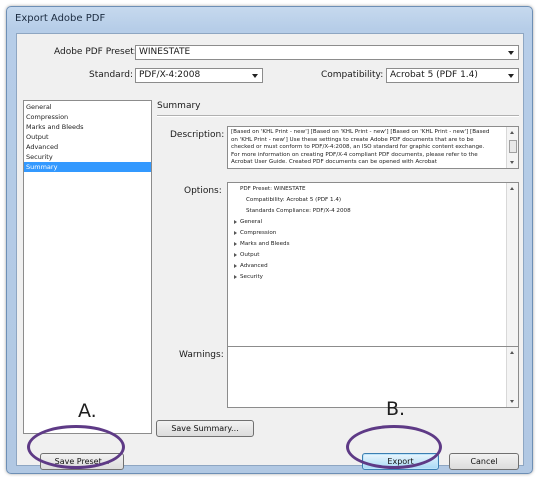 This screenshot has height=477, width=537. What do you see at coordinates (203, 191) in the screenshot?
I see `options-label: Options:` at bounding box center [203, 191].